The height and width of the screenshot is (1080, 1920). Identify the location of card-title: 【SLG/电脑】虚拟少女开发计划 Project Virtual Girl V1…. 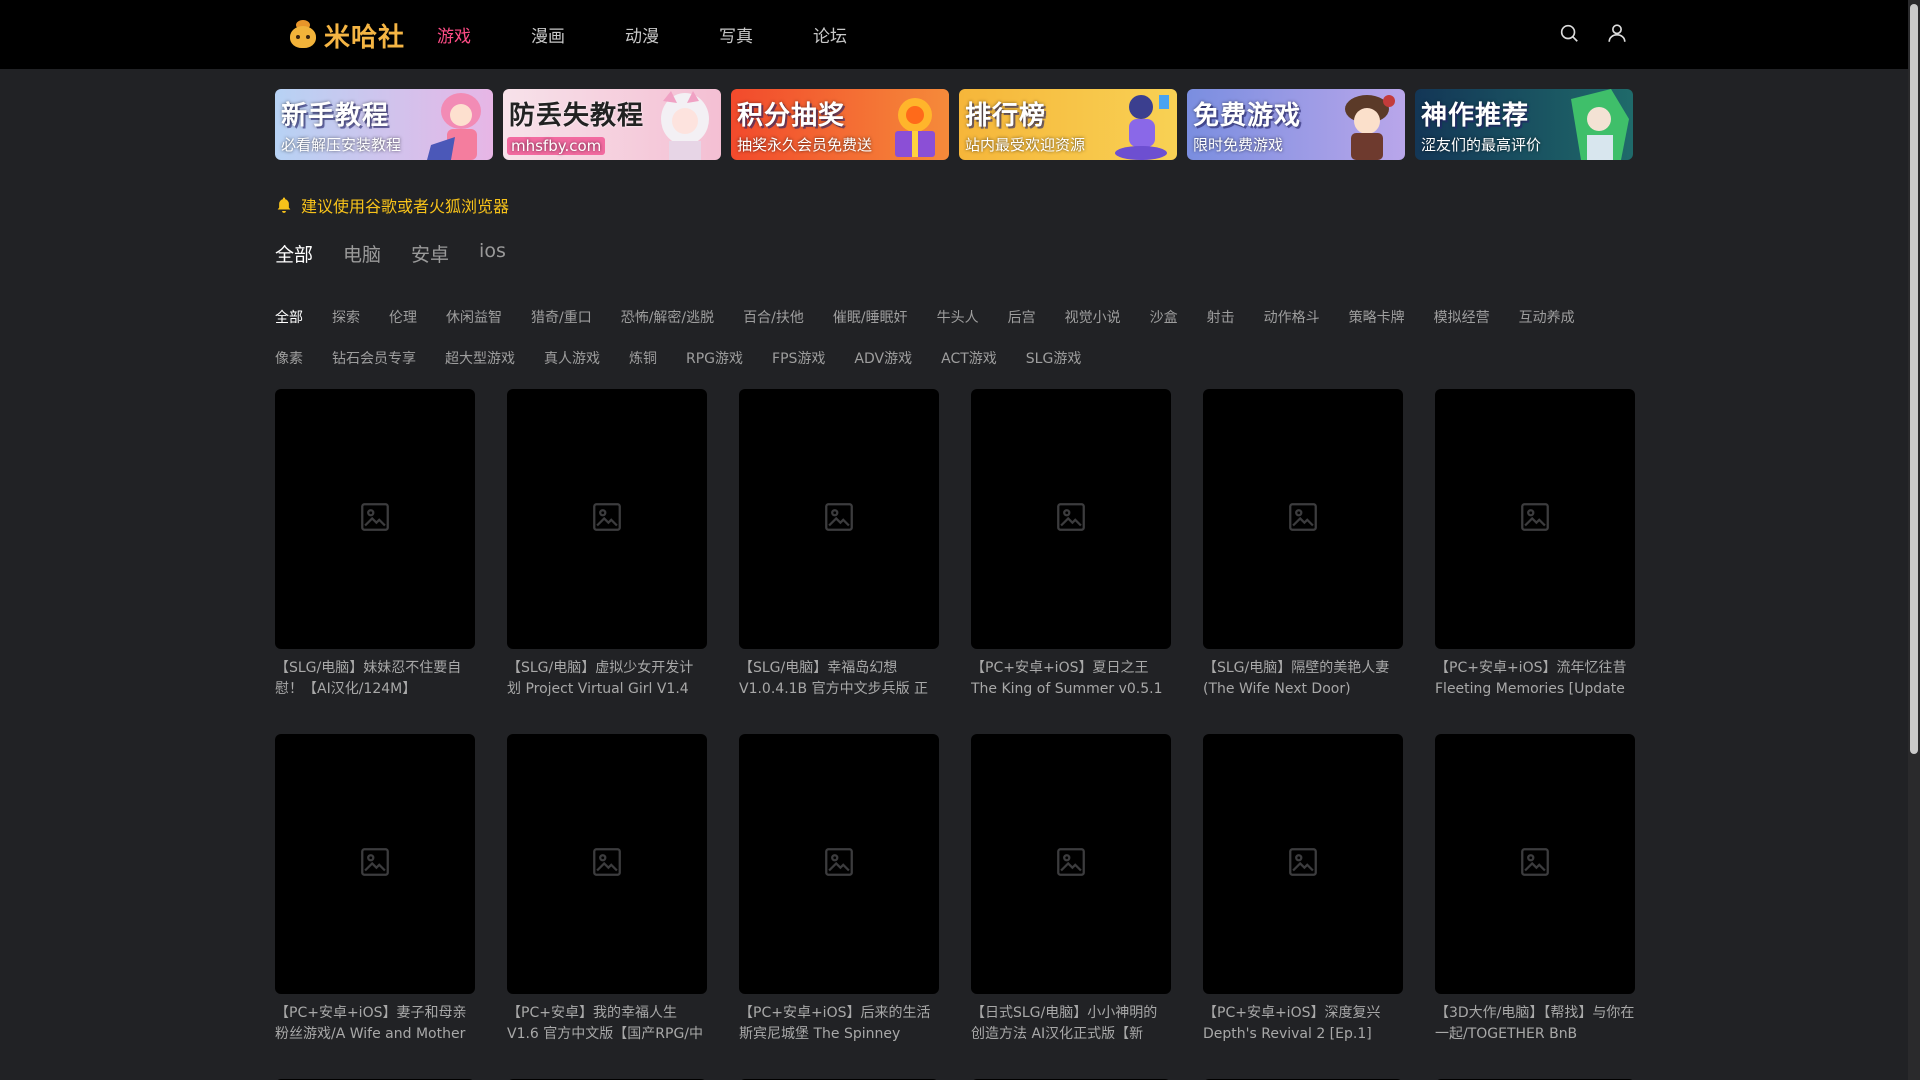
(607, 679).